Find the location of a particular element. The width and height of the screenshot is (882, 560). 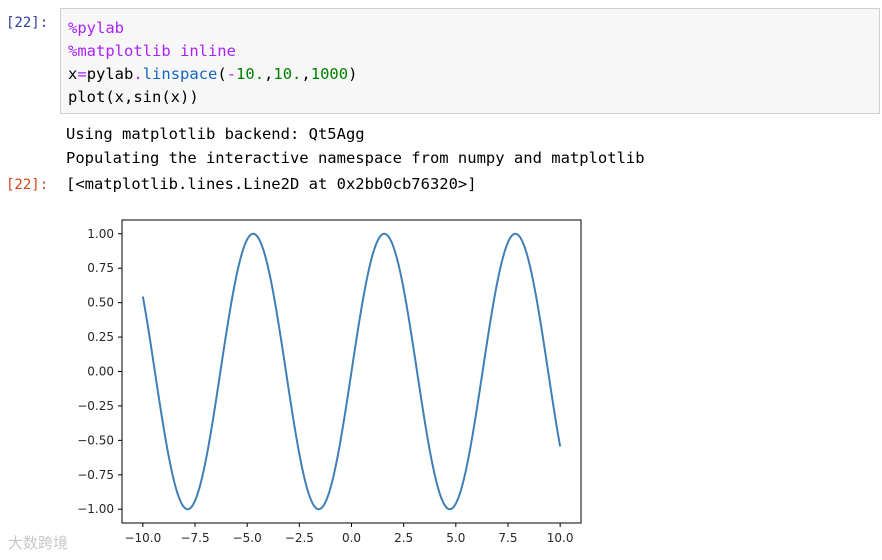

y-tick-label: 0.00 is located at coordinates (100, 372).